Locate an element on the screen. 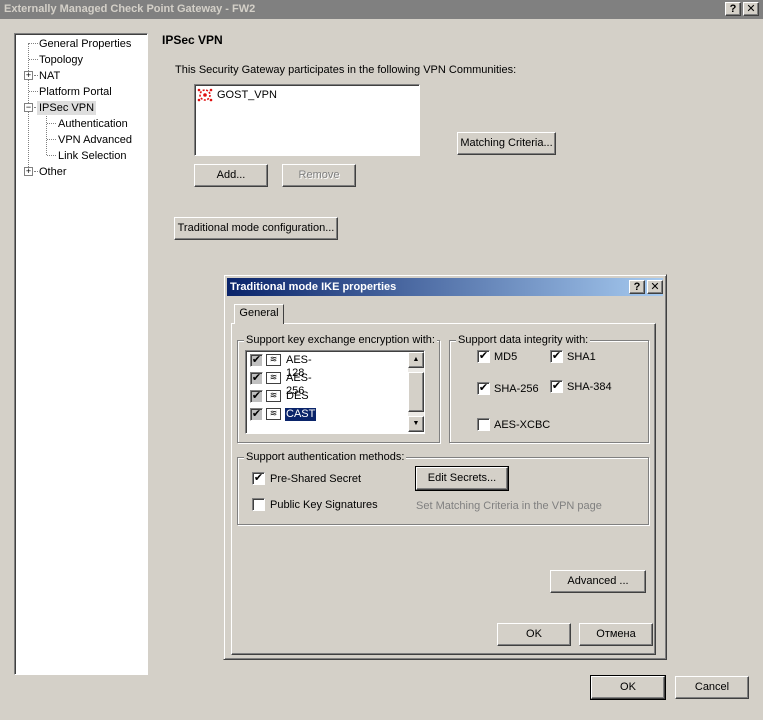  tree-item-vpn-advanced: VPN Advanced is located at coordinates (95, 140).